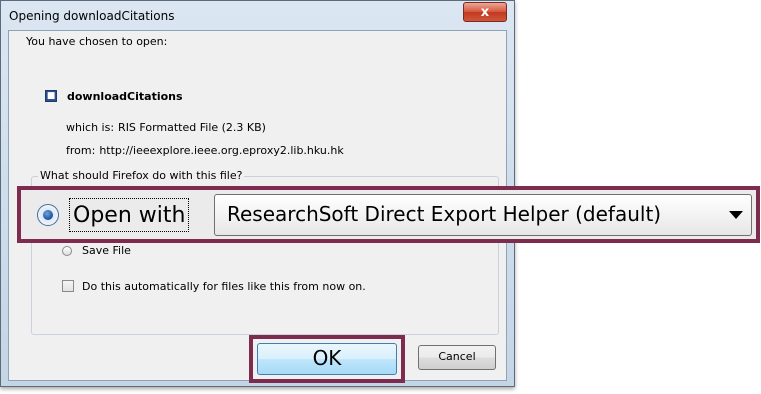 The image size is (761, 394). What do you see at coordinates (736, 215) in the screenshot?
I see `chevron-down-icon` at bounding box center [736, 215].